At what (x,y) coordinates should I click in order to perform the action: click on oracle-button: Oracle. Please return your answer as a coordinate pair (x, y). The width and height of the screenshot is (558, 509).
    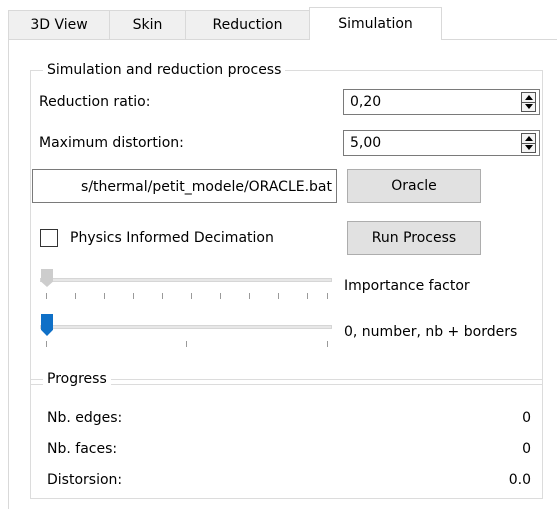
    Looking at the image, I should click on (414, 186).